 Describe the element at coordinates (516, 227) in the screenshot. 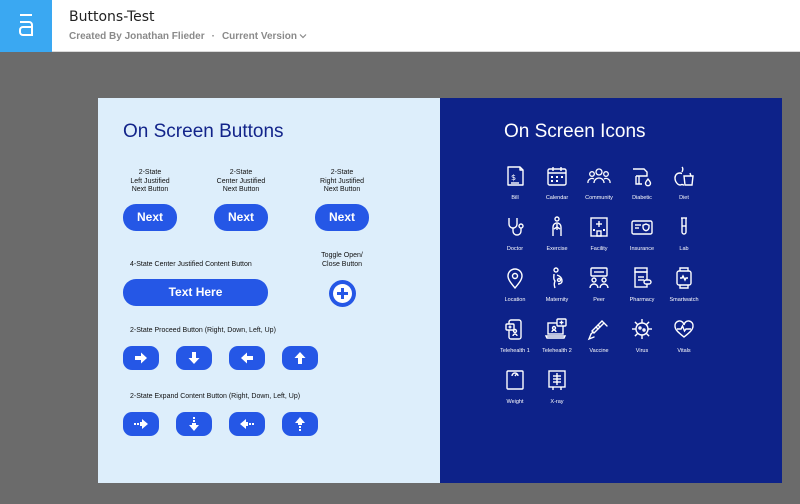

I see `doctor-icon` at that location.